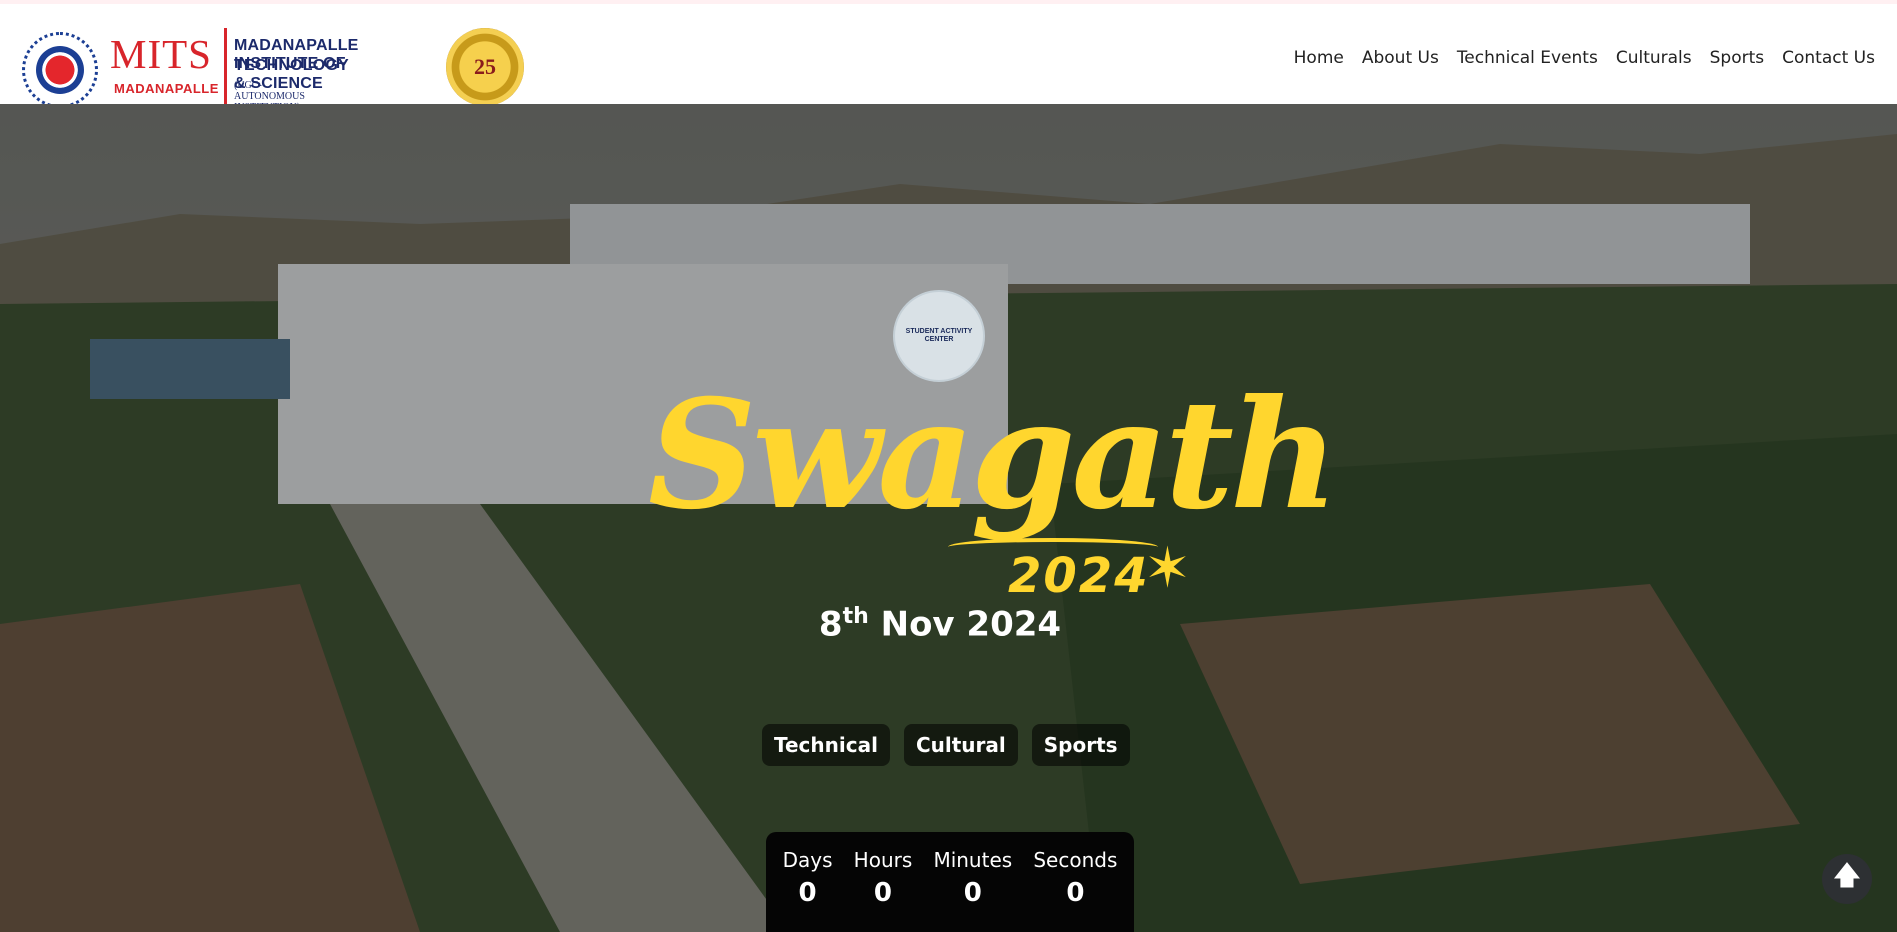 The image size is (1897, 932). What do you see at coordinates (807, 878) in the screenshot?
I see `countdown-days: Days 0` at bounding box center [807, 878].